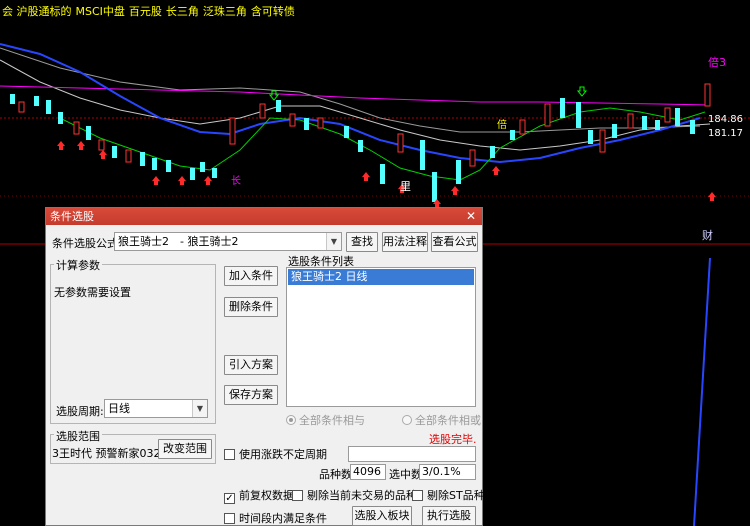 The height and width of the screenshot is (526, 750). I want to click on period-condition-label: 时间段内满足条件, so click(283, 518).